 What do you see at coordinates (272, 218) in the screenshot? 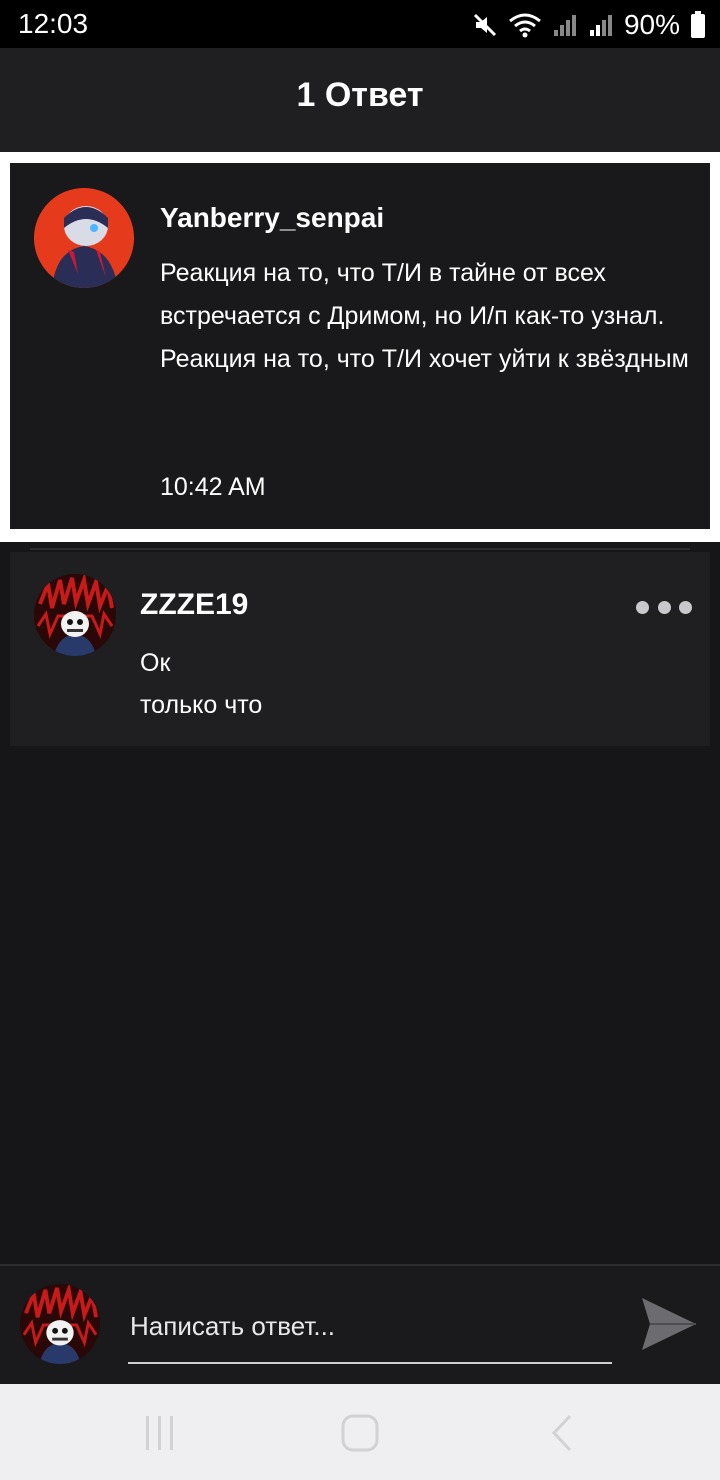
I see `post-author-name: Yanberry_senpai` at bounding box center [272, 218].